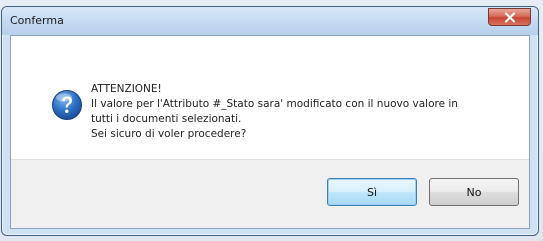  Describe the element at coordinates (169, 134) in the screenshot. I see `message-line-3: Sei sicuro di voler procedere?` at that location.